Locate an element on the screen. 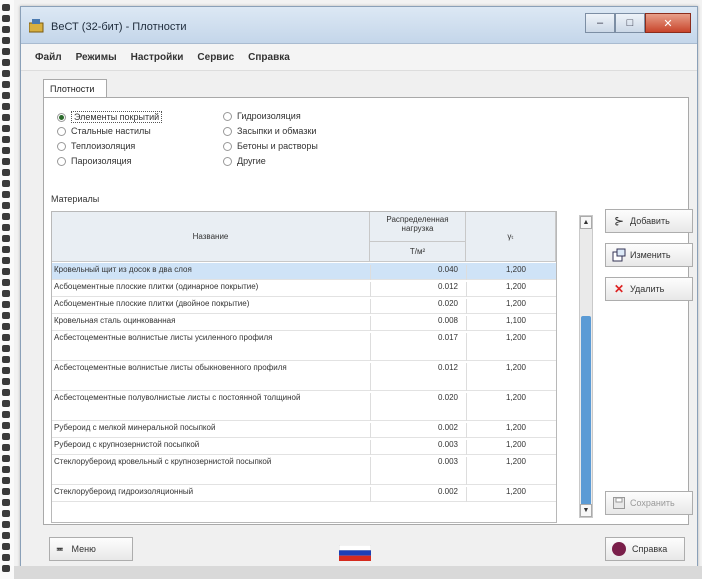 Image resolution: width=702 pixels, height=579 pixels. cell-load: 0.003 is located at coordinates (416, 447).